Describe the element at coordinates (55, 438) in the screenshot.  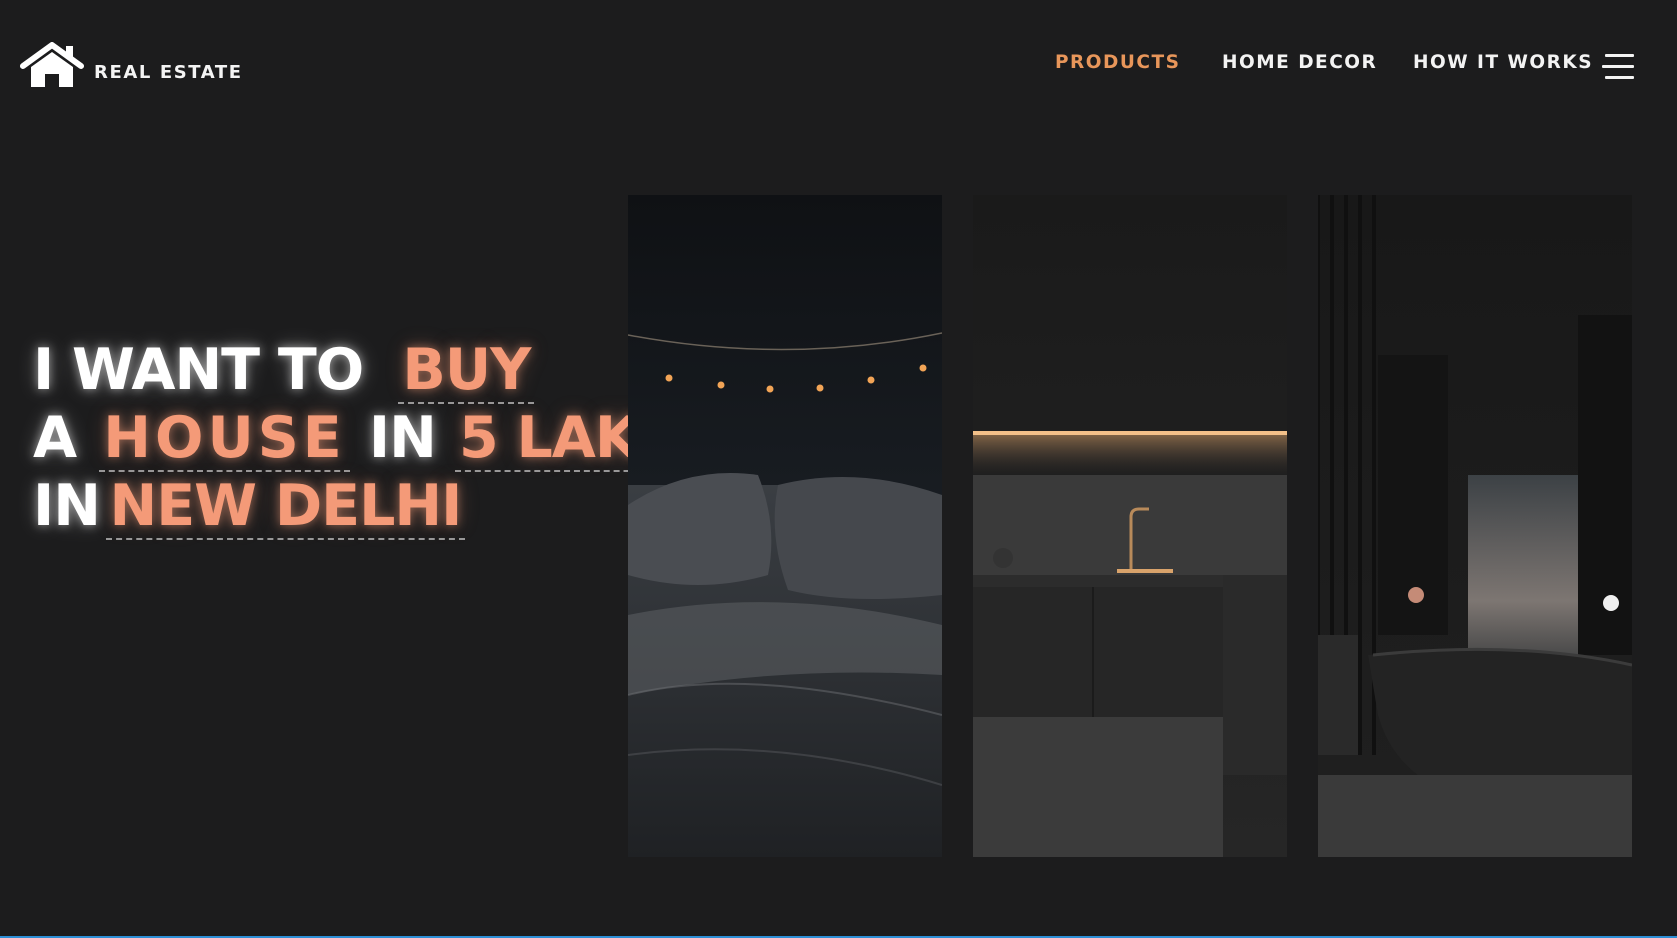
I see `hero-text: A` at that location.